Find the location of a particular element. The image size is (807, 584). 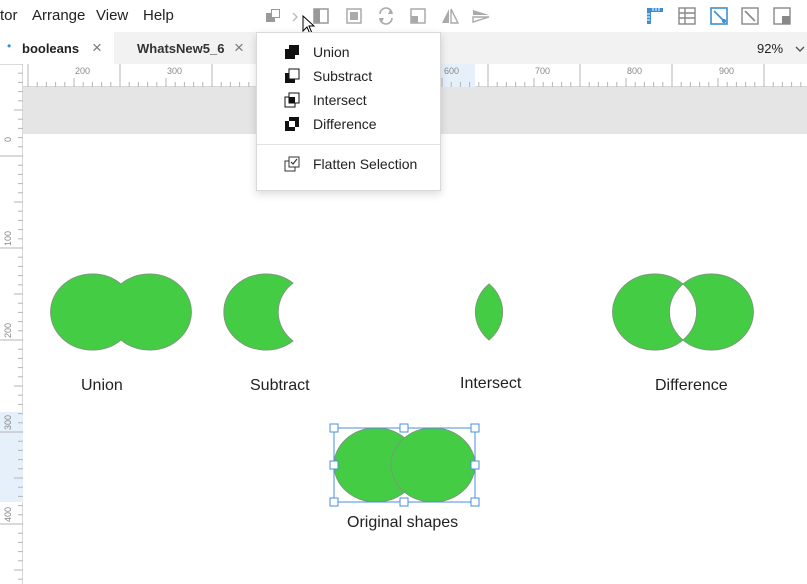

ruler-label: 800 is located at coordinates (635, 71).